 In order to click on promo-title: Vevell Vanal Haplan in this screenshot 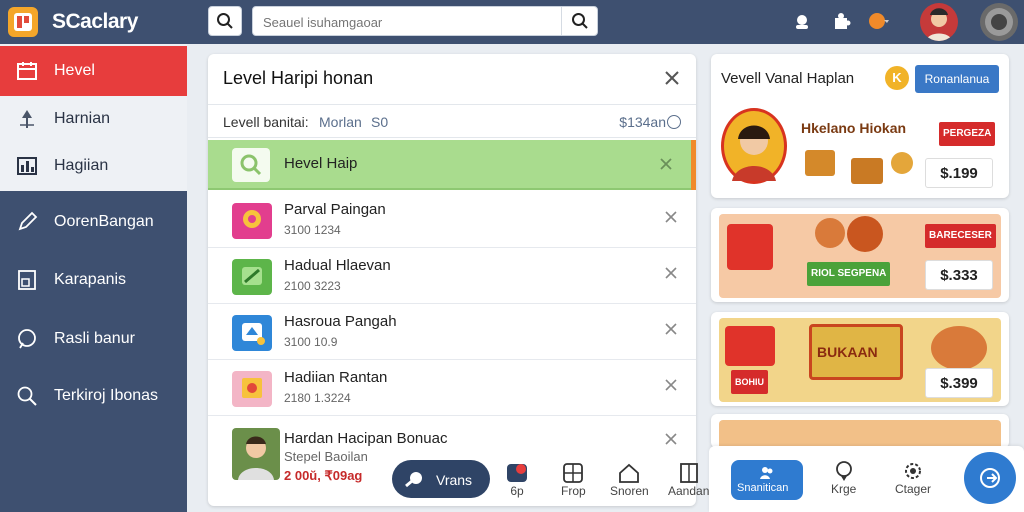, I will do `click(788, 78)`.